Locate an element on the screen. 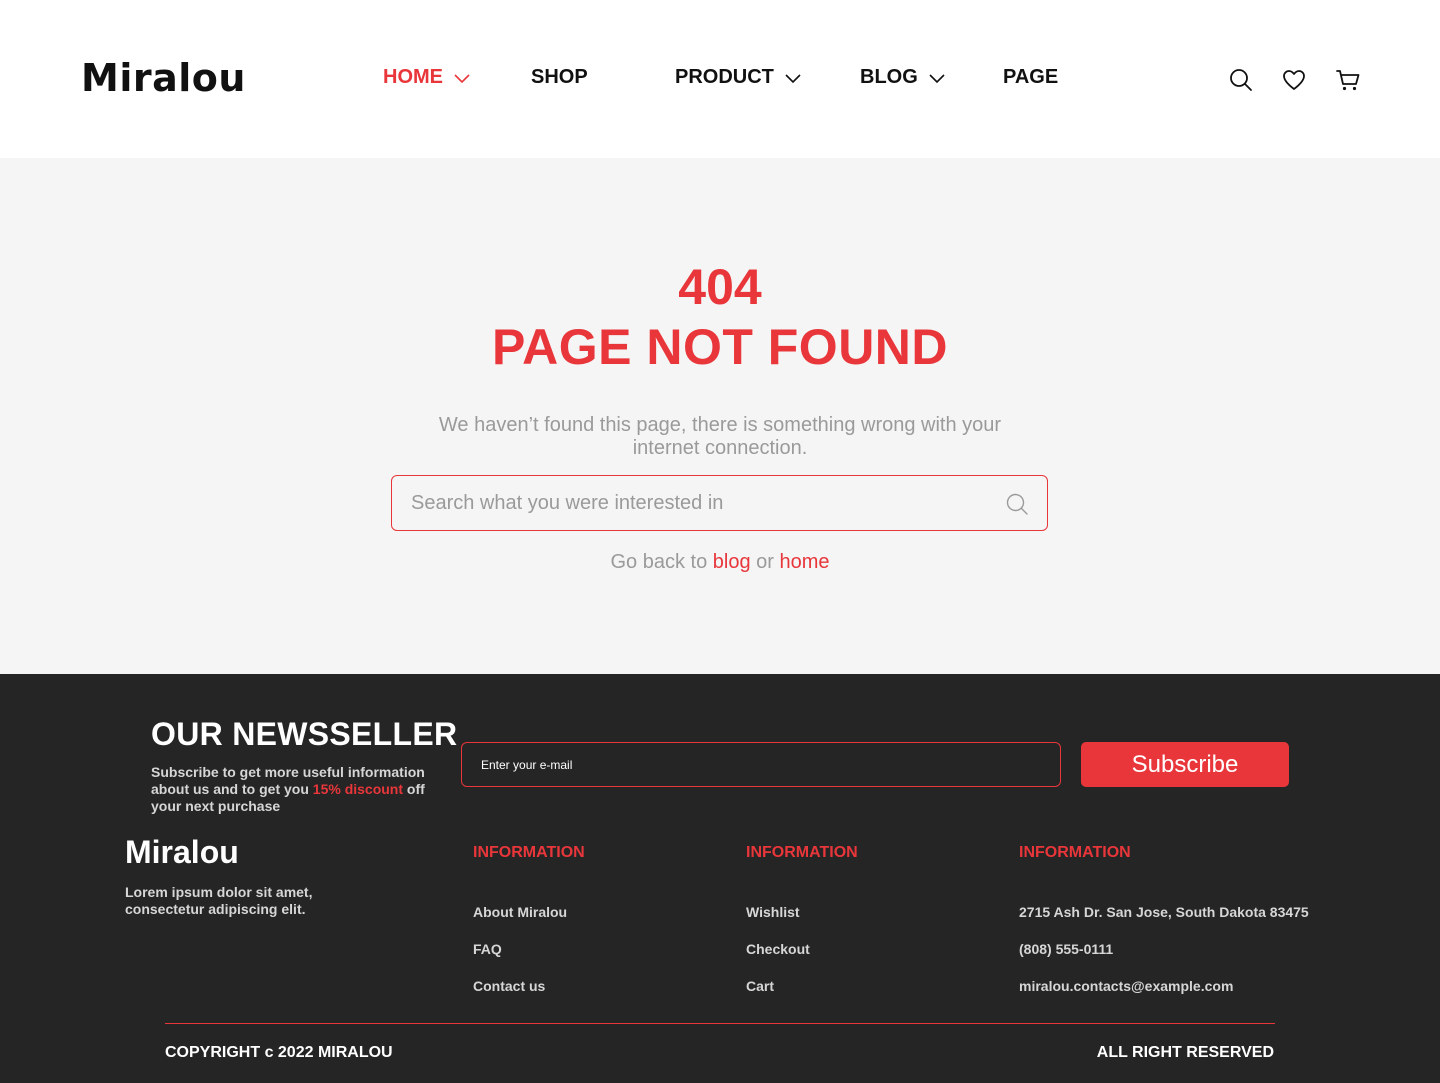 Image resolution: width=1440 pixels, height=1083 pixels. email-box is located at coordinates (761, 764).